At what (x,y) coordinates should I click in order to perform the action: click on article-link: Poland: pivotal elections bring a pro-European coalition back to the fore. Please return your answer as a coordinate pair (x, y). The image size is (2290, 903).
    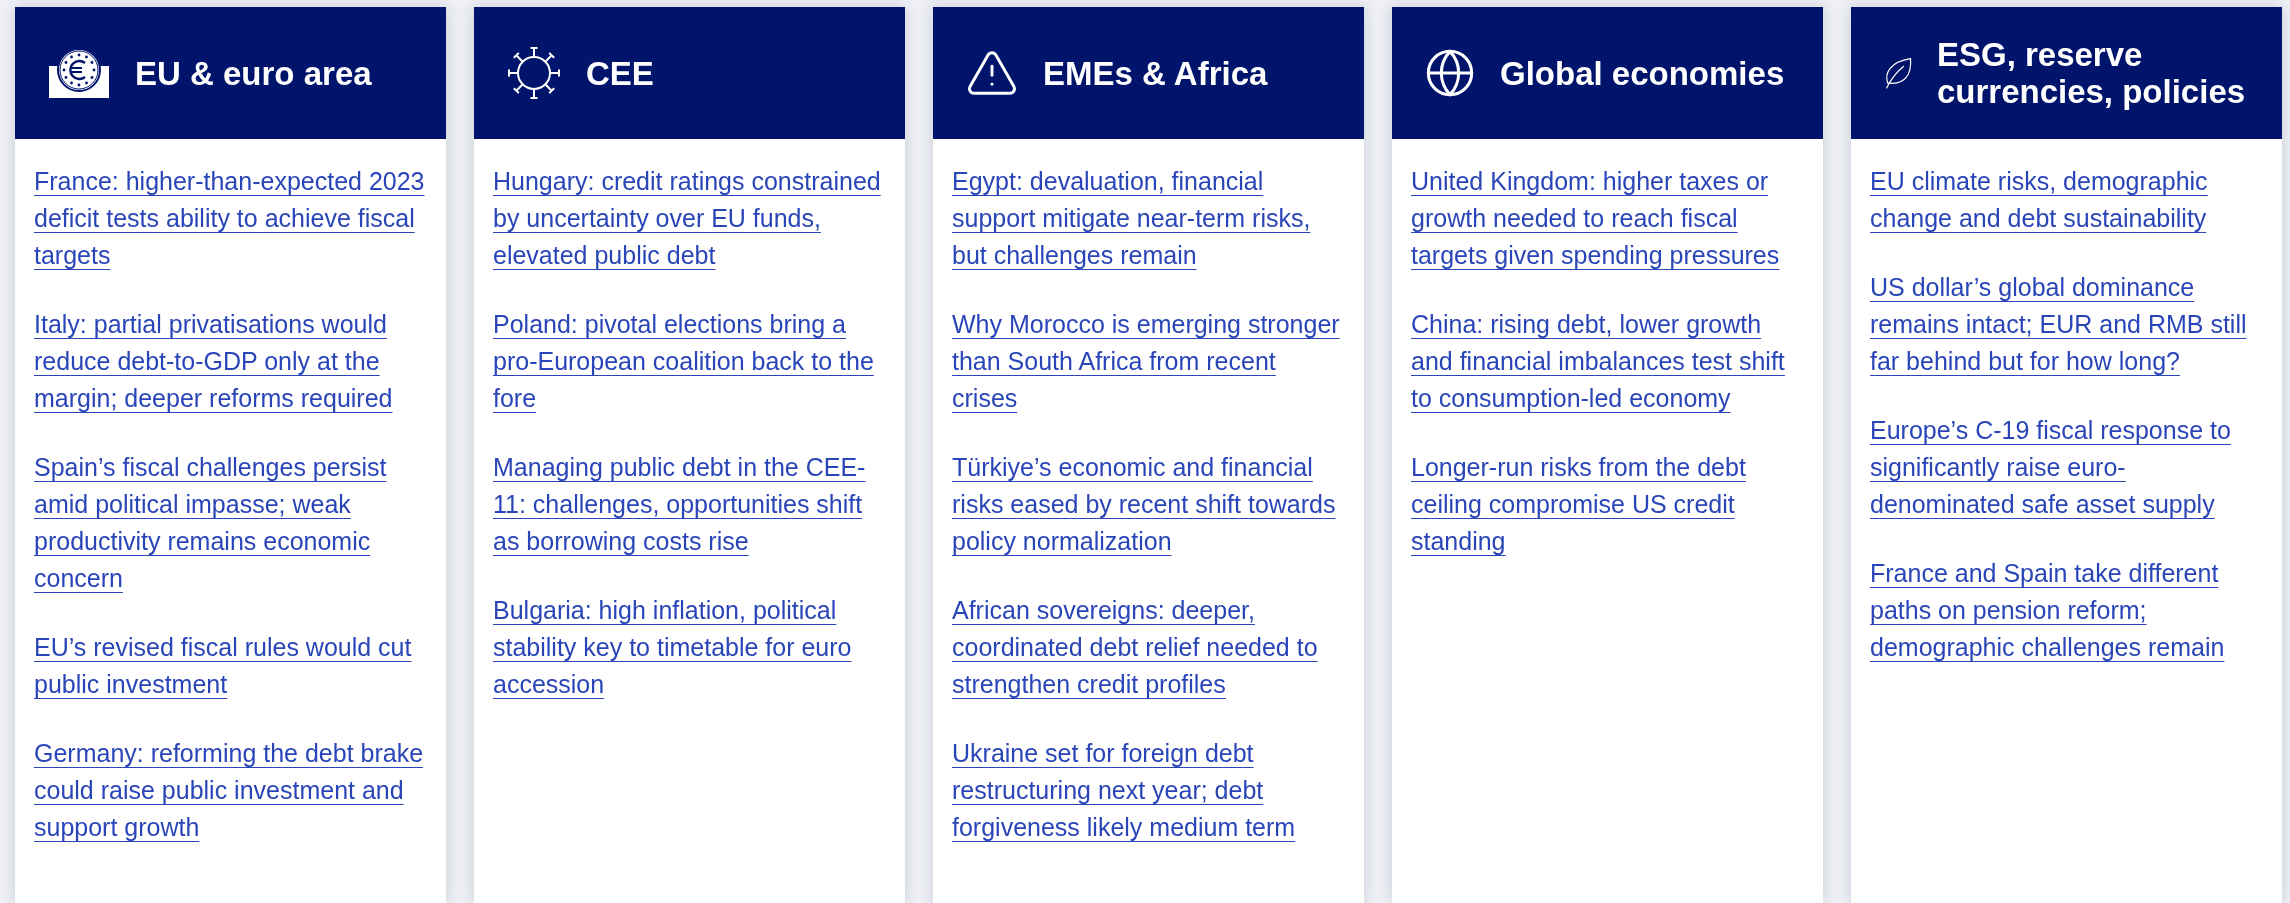
    Looking at the image, I should click on (689, 361).